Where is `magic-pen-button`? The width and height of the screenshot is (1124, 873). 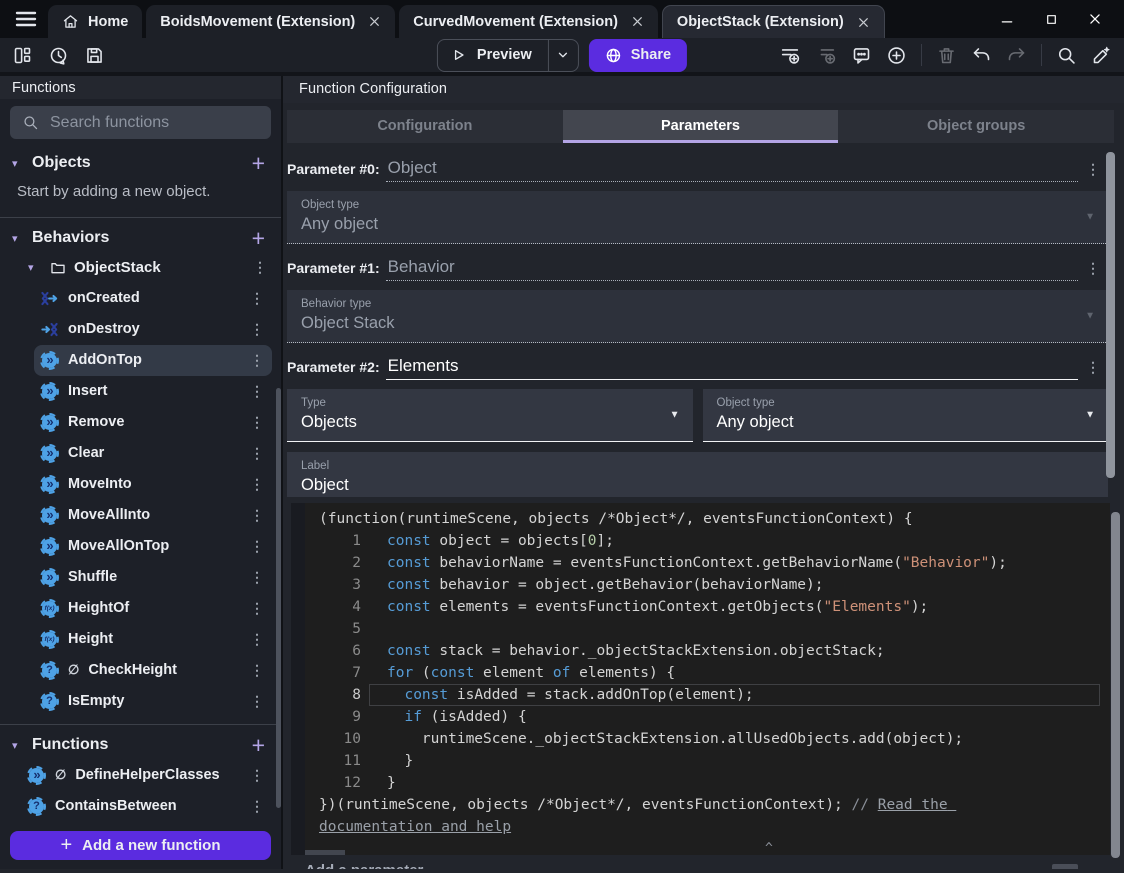
magic-pen-button is located at coordinates (1101, 55).